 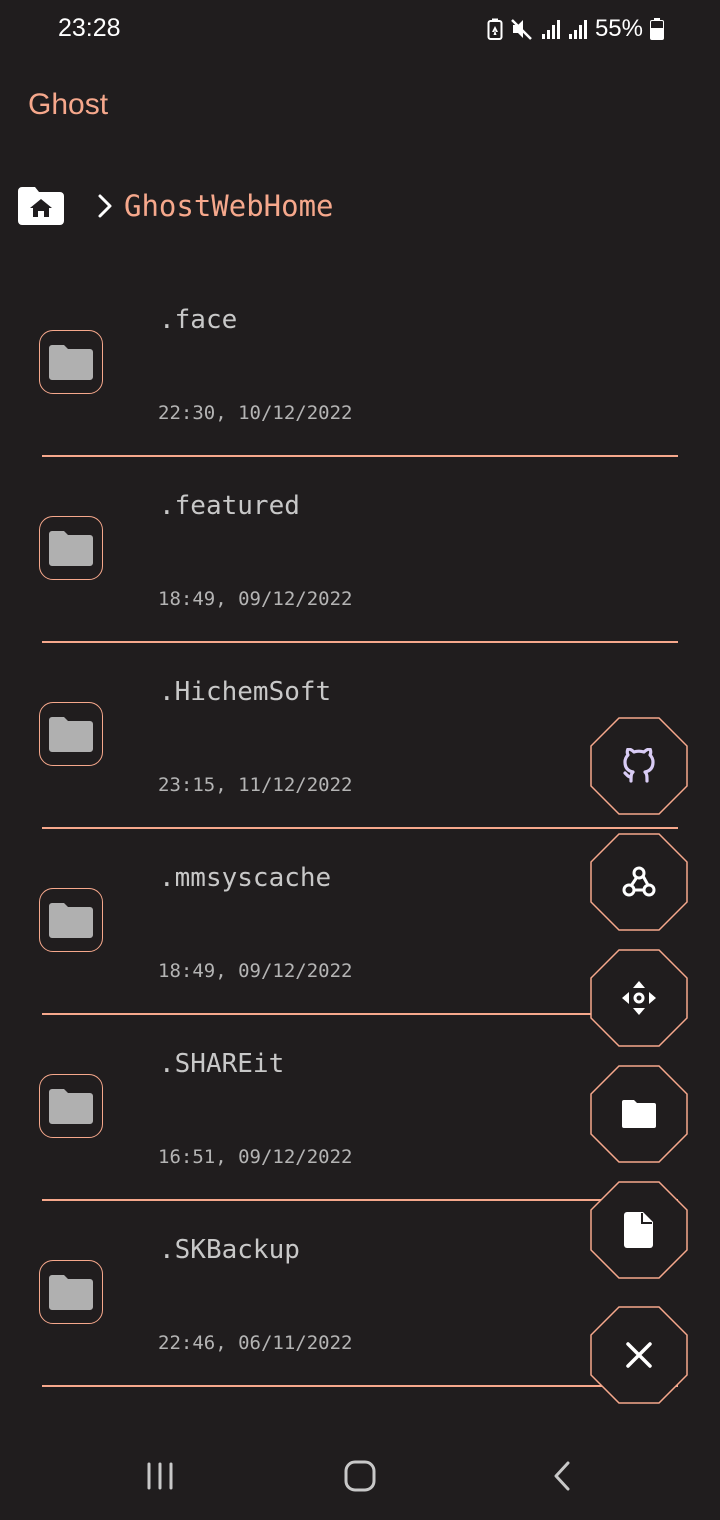 I want to click on move-button, so click(x=639, y=998).